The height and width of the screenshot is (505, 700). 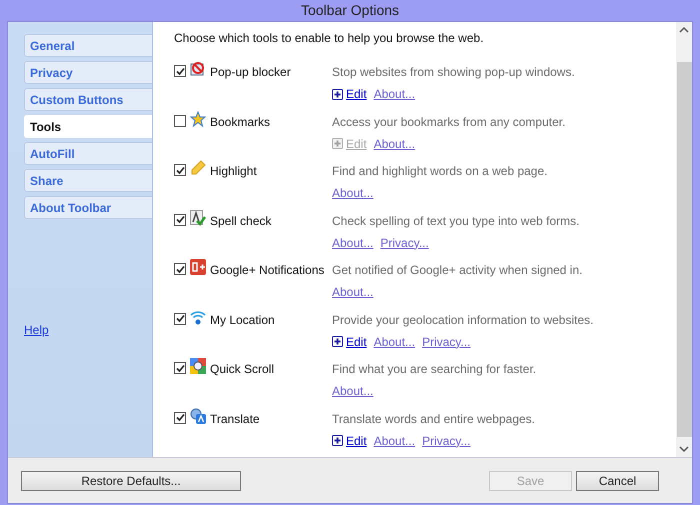 What do you see at coordinates (88, 180) in the screenshot?
I see `sidebar-tab: Share` at bounding box center [88, 180].